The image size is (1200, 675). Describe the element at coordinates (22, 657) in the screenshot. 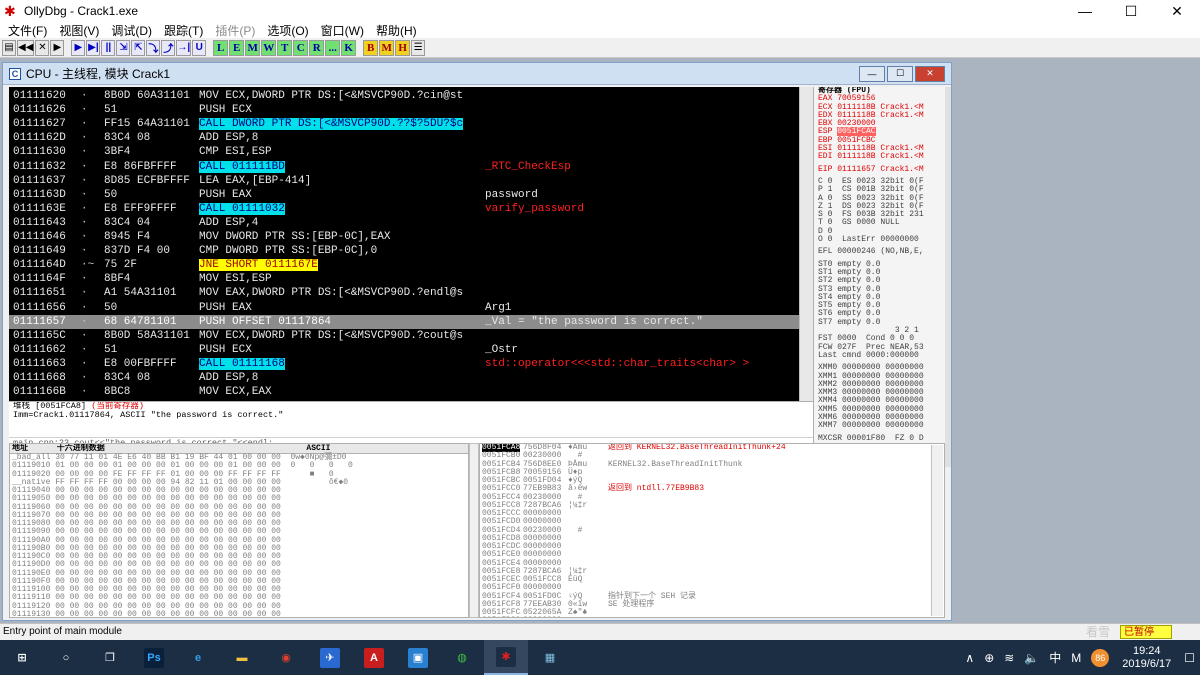

I see `taskbar-button: ⊞` at that location.